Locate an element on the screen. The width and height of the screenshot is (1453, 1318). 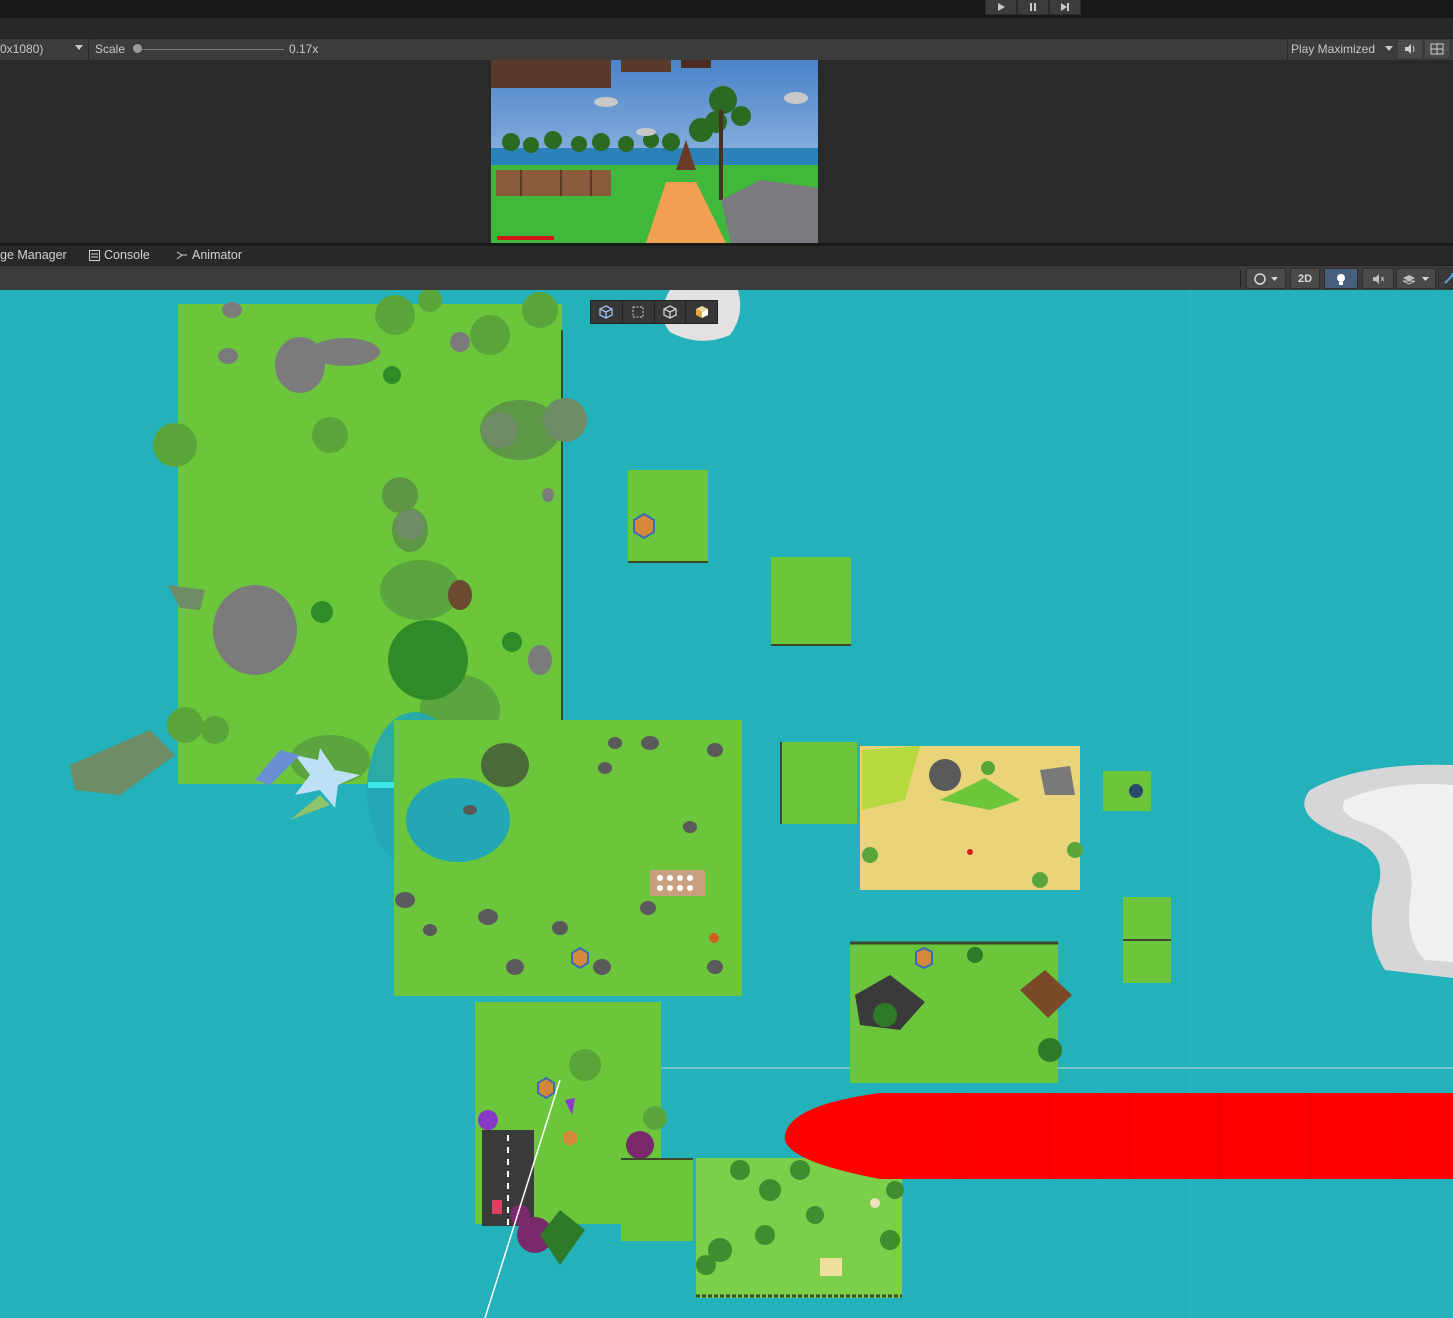
tab-animator: Animator is located at coordinates (209, 255).